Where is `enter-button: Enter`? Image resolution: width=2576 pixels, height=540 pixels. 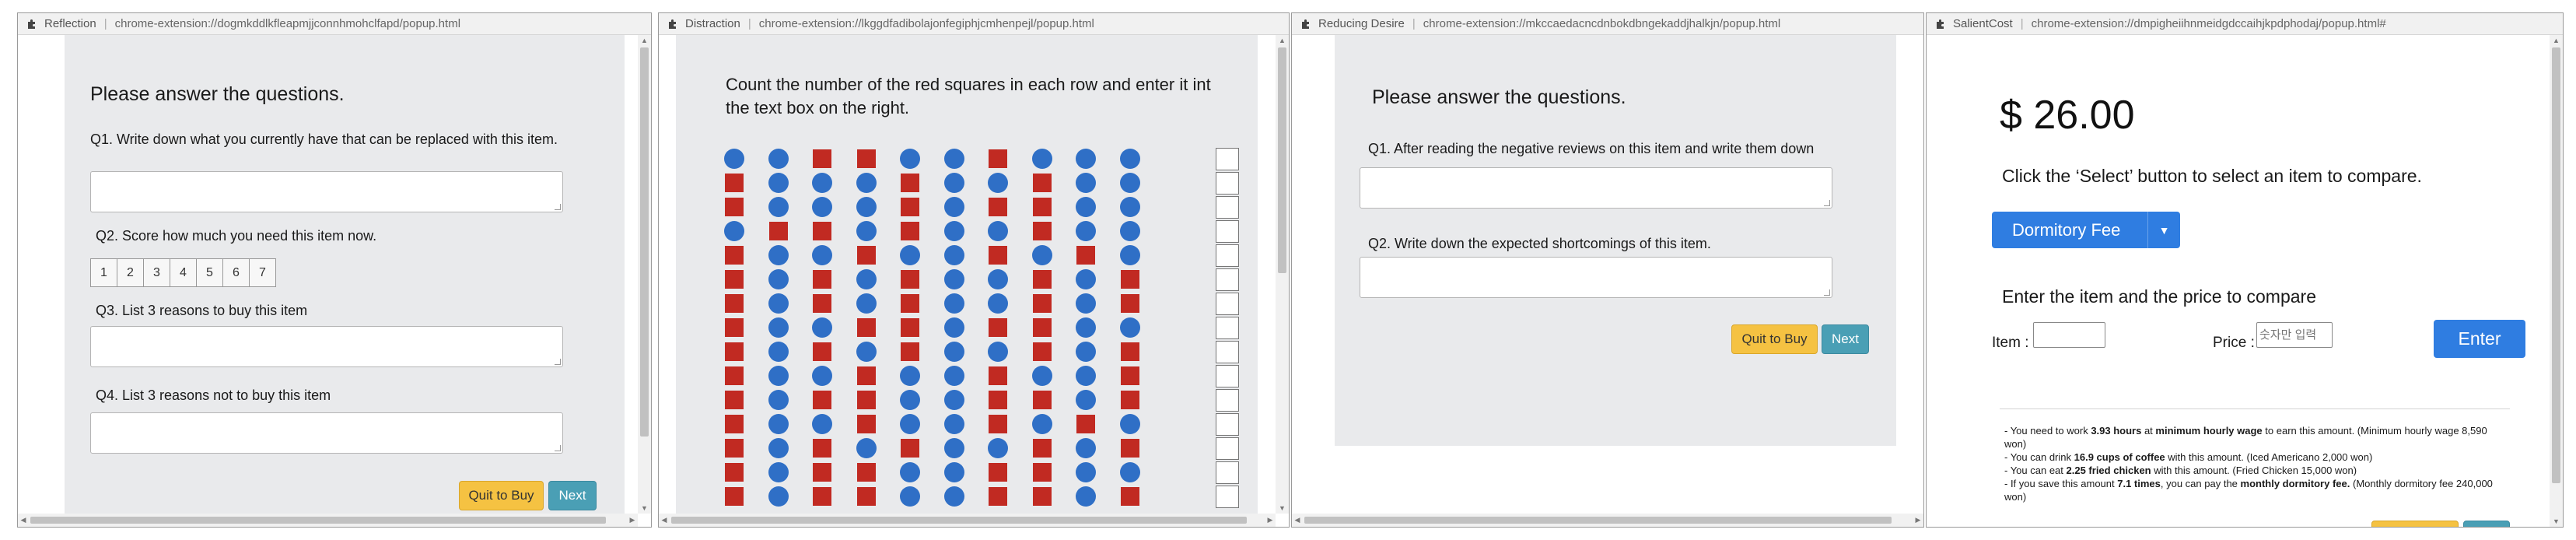
enter-button: Enter is located at coordinates (2479, 339).